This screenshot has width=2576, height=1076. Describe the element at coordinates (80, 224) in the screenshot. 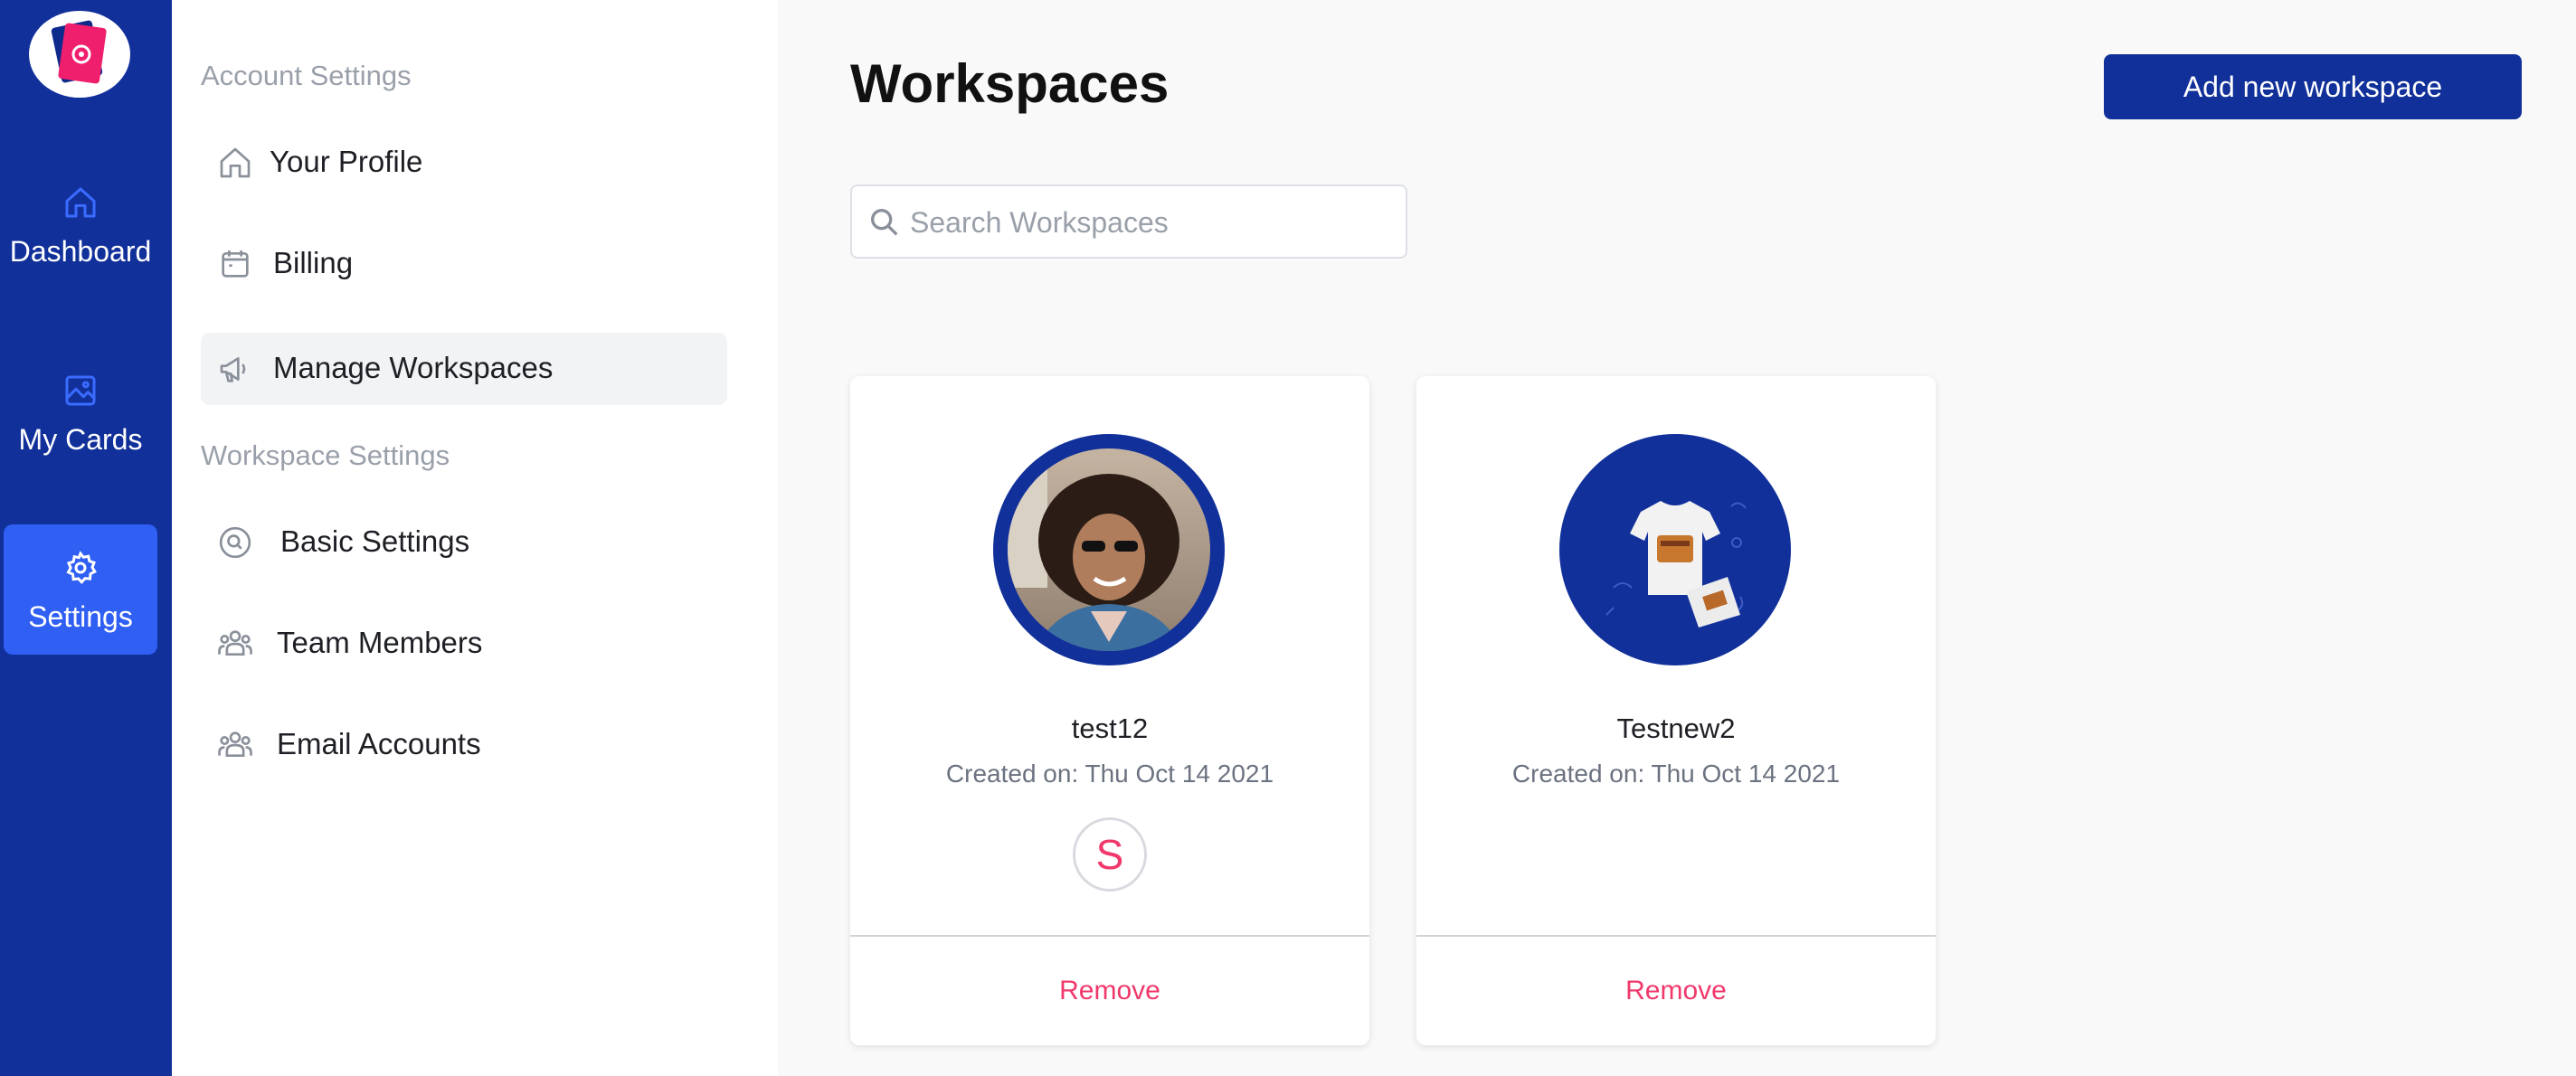

I see `rail-item-dashboard: Dashboard` at that location.